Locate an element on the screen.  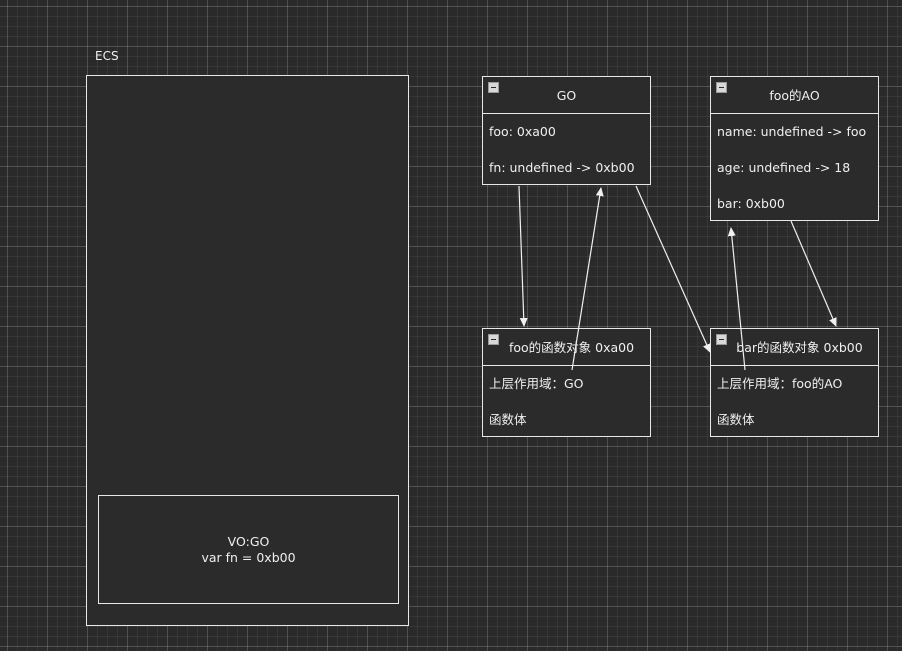
arrow-go-foo-to-foo-function is located at coordinates (523, 256).